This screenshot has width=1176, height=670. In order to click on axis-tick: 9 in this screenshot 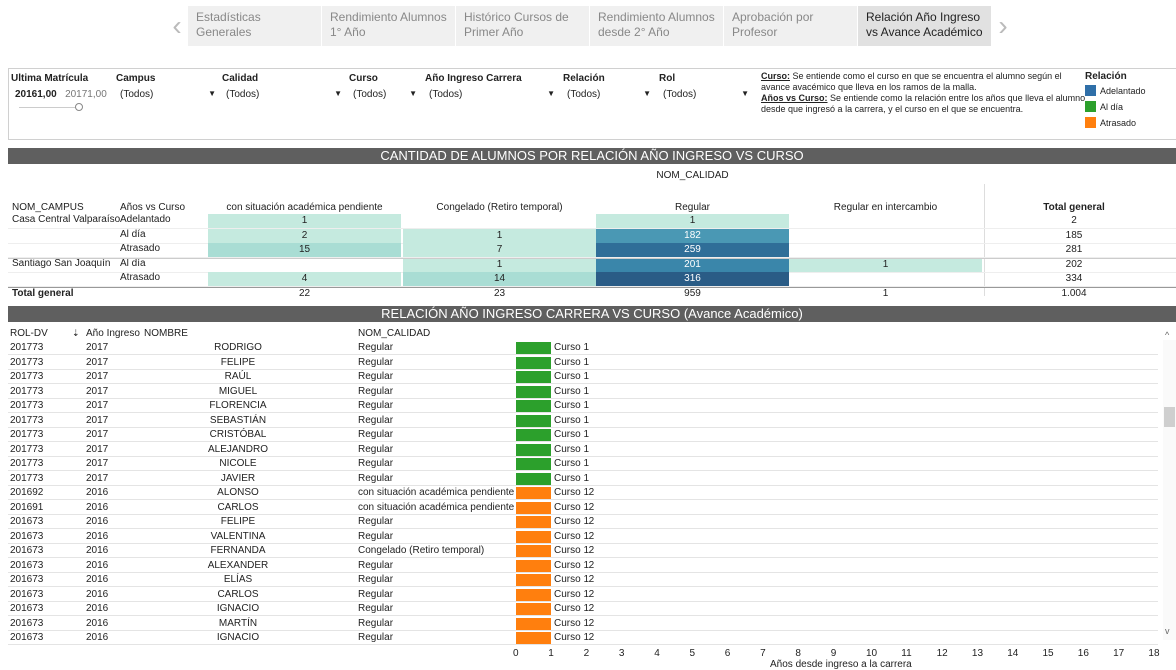, I will do `click(833, 653)`.